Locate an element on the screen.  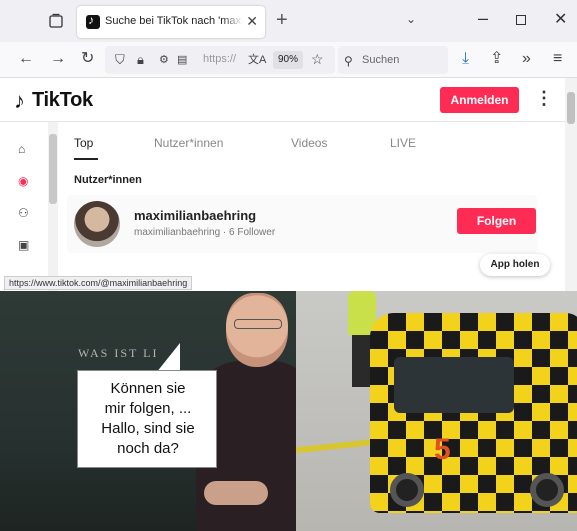
tab-videos: Videos is located at coordinates (309, 143).